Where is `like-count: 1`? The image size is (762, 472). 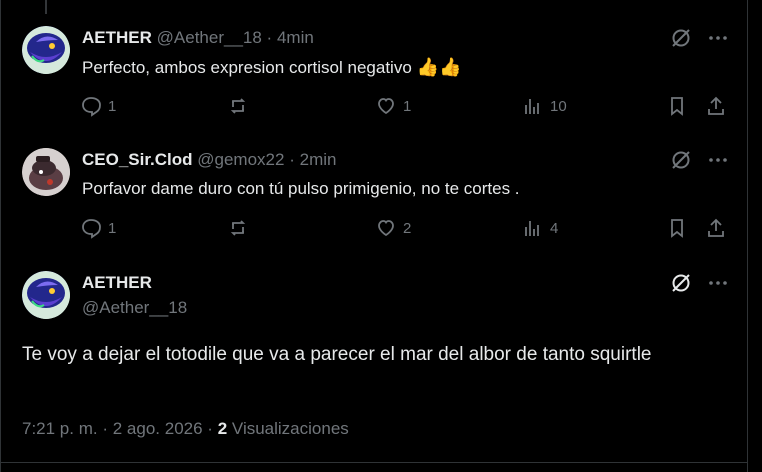 like-count: 1 is located at coordinates (407, 106).